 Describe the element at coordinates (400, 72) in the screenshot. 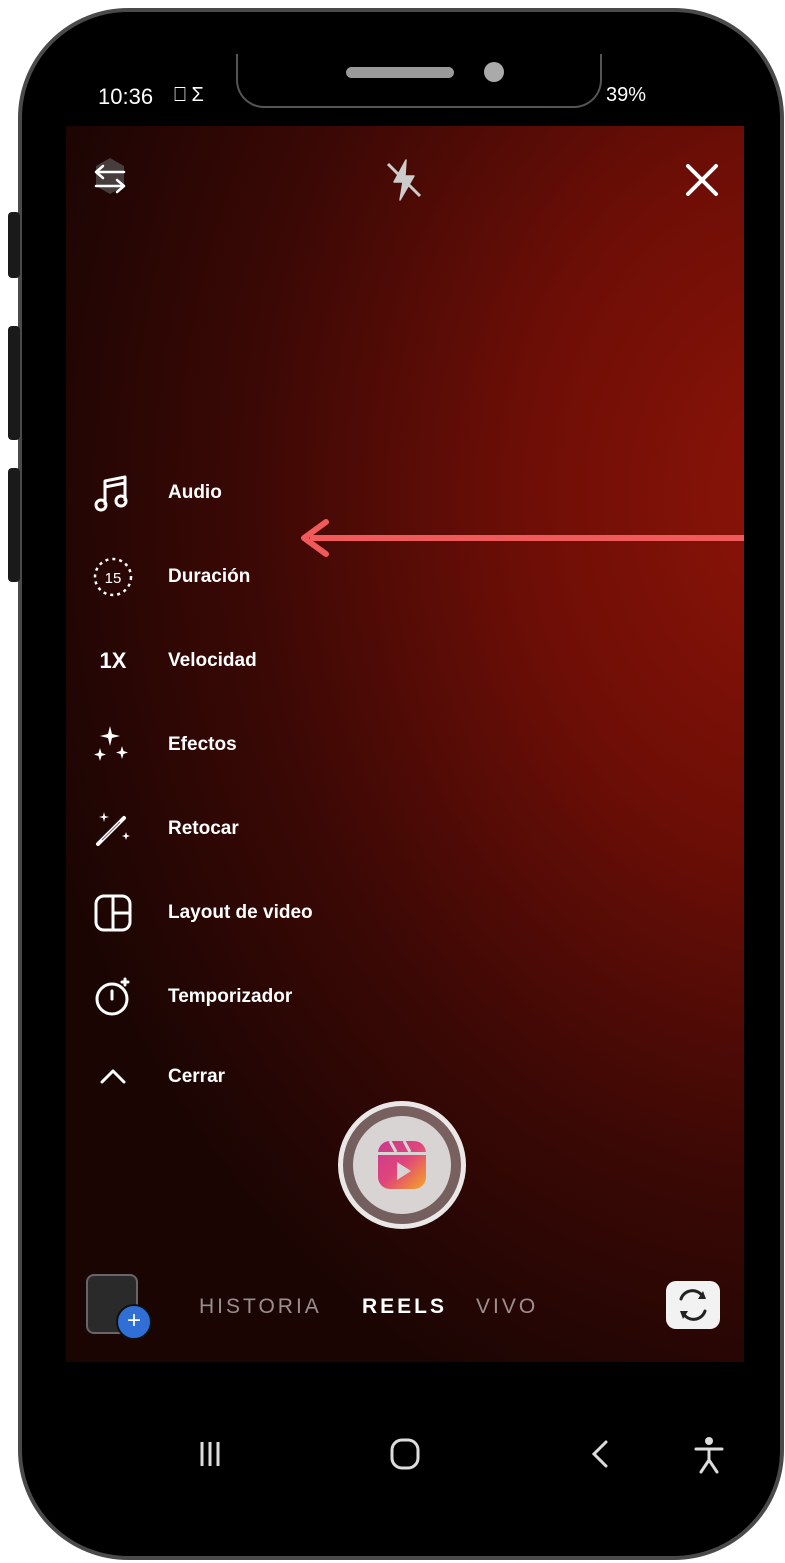

I see `earpiece-speaker` at that location.